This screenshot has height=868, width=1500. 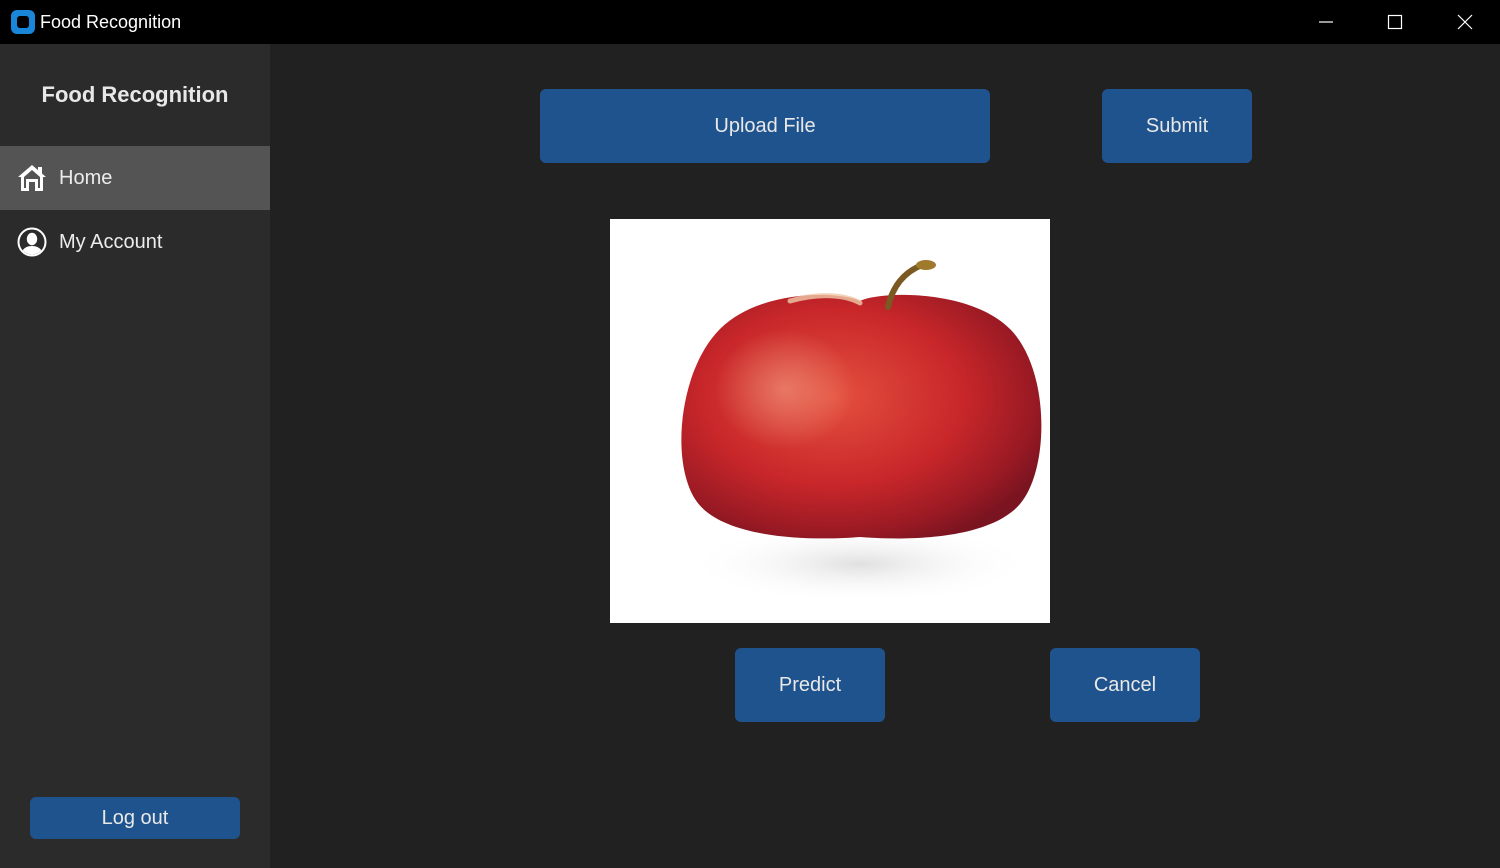 I want to click on predict-button: Predict, so click(x=810, y=685).